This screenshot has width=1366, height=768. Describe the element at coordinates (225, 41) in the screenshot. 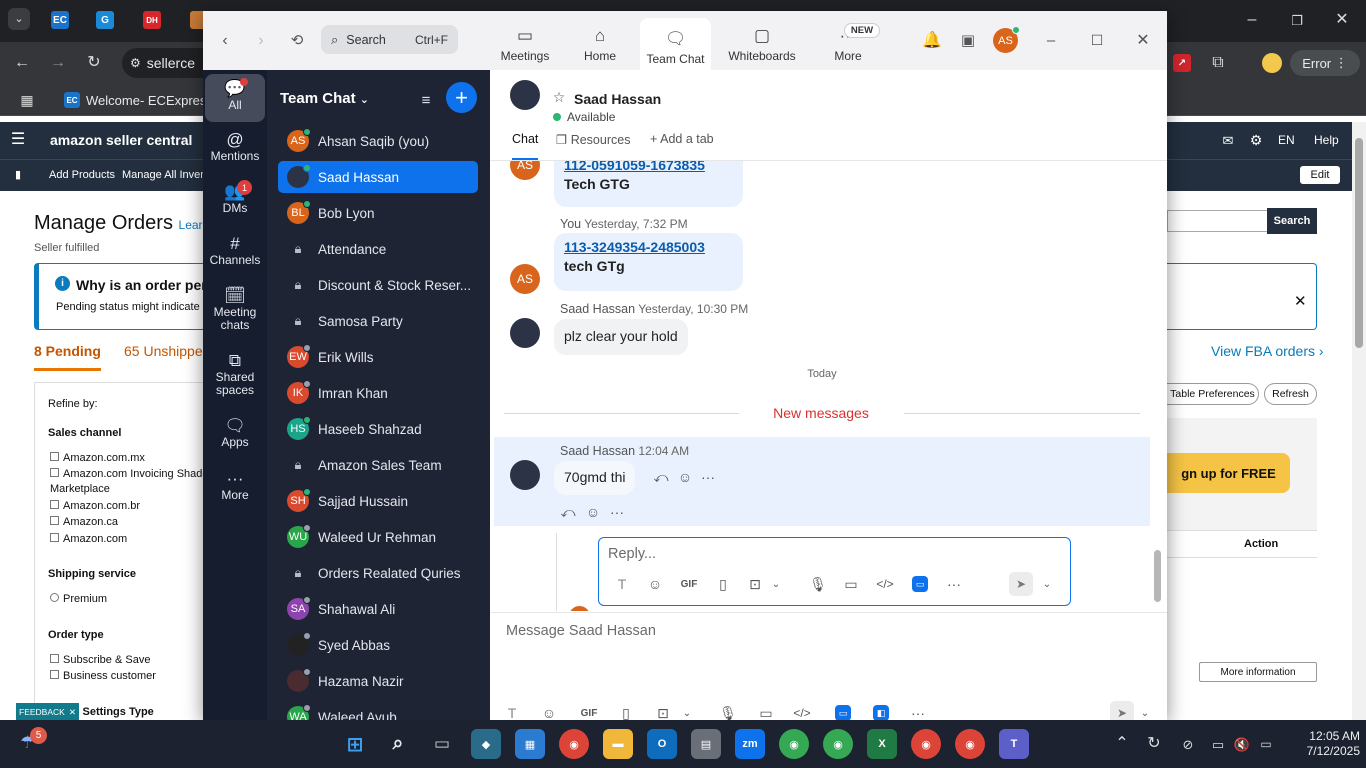

I see `zoom-back-icon: ‹` at that location.